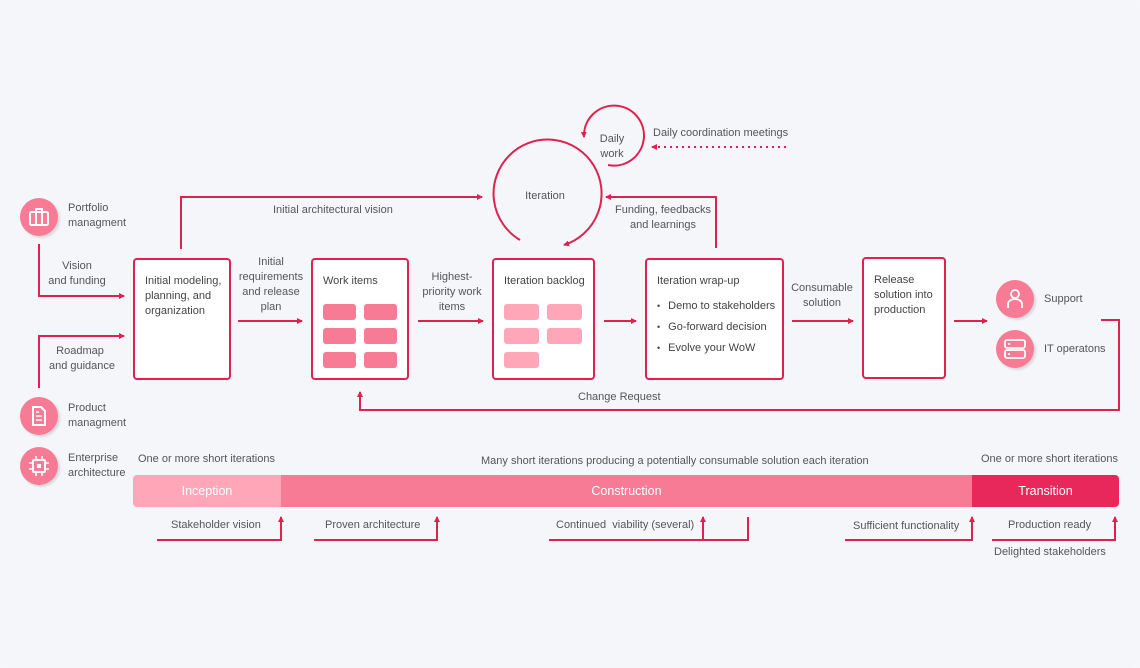 The height and width of the screenshot is (668, 1140). What do you see at coordinates (903, 295) in the screenshot?
I see `release-line-2: solution into` at bounding box center [903, 295].